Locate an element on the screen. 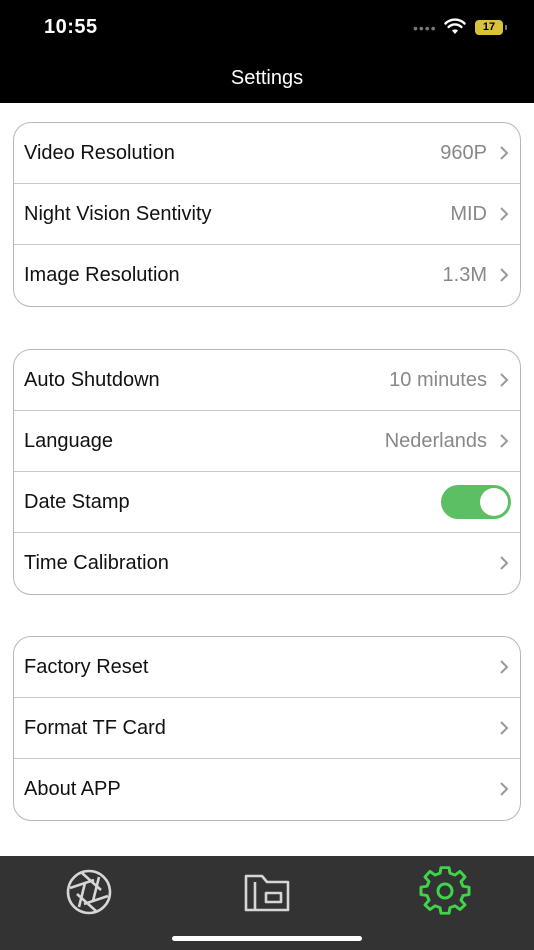 The height and width of the screenshot is (950, 534). row-label: Factory Reset is located at coordinates (86, 667).